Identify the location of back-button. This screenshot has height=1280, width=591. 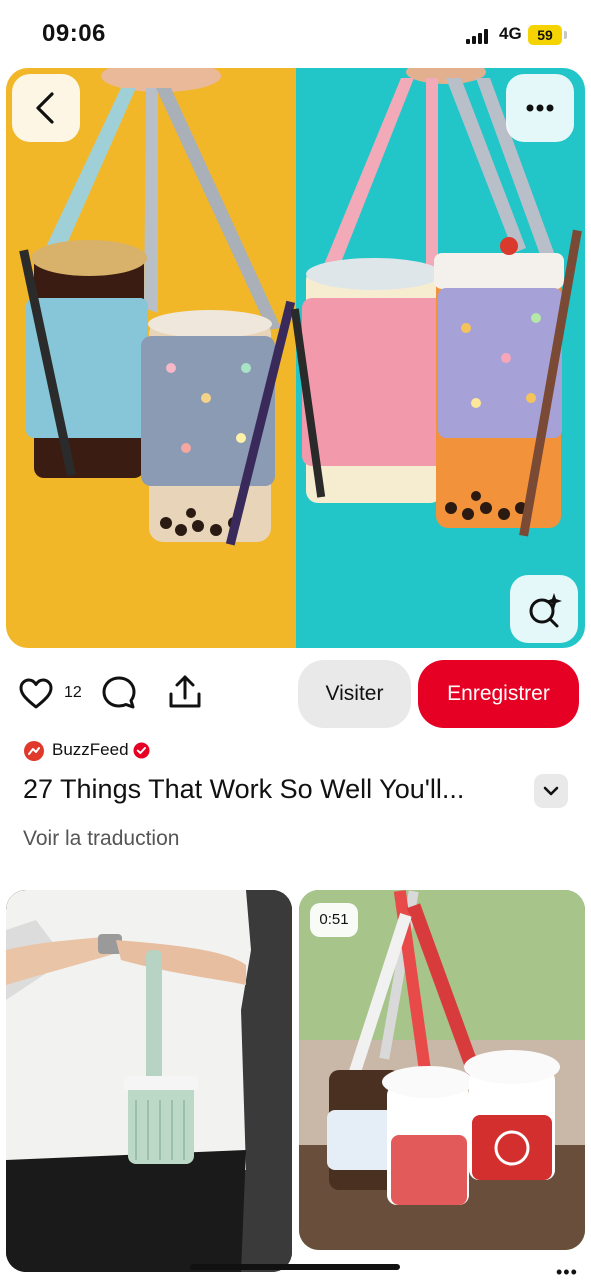
(46, 108).